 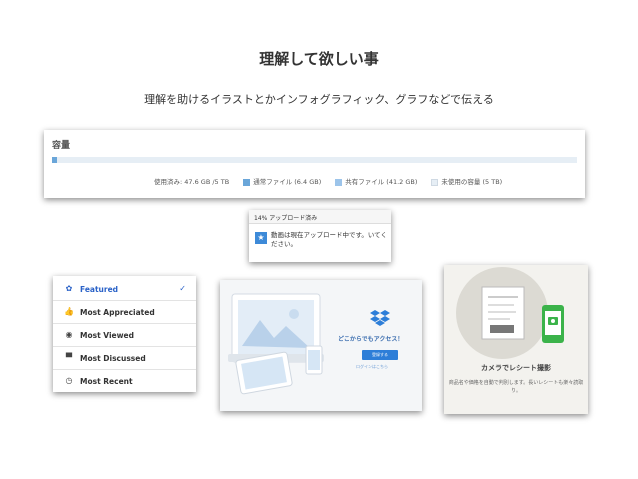 I want to click on menu-item-label: Featured, so click(x=99, y=289).